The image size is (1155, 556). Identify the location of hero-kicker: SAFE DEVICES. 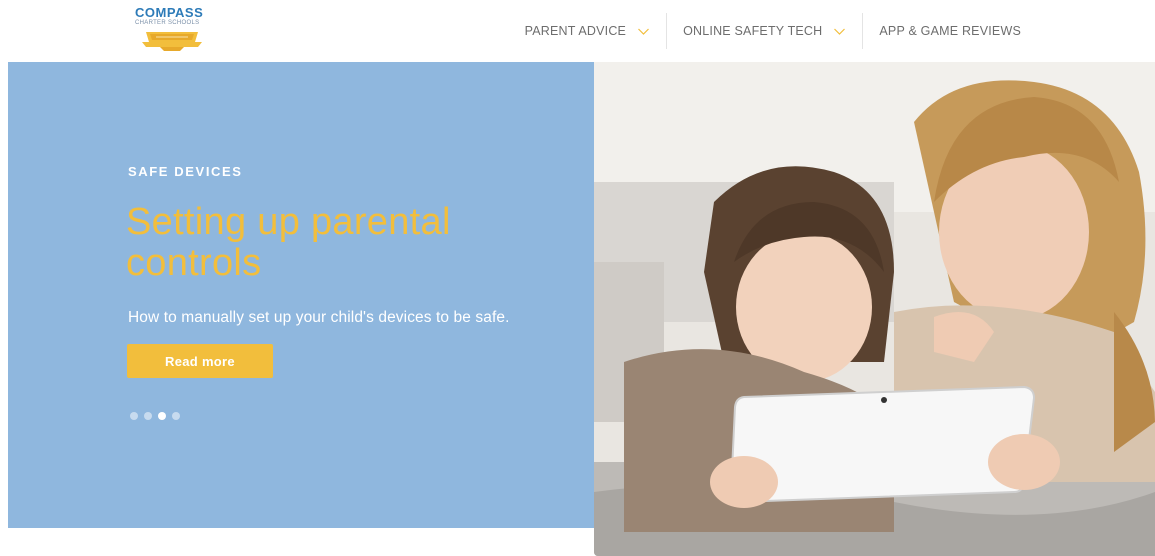
(185, 171).